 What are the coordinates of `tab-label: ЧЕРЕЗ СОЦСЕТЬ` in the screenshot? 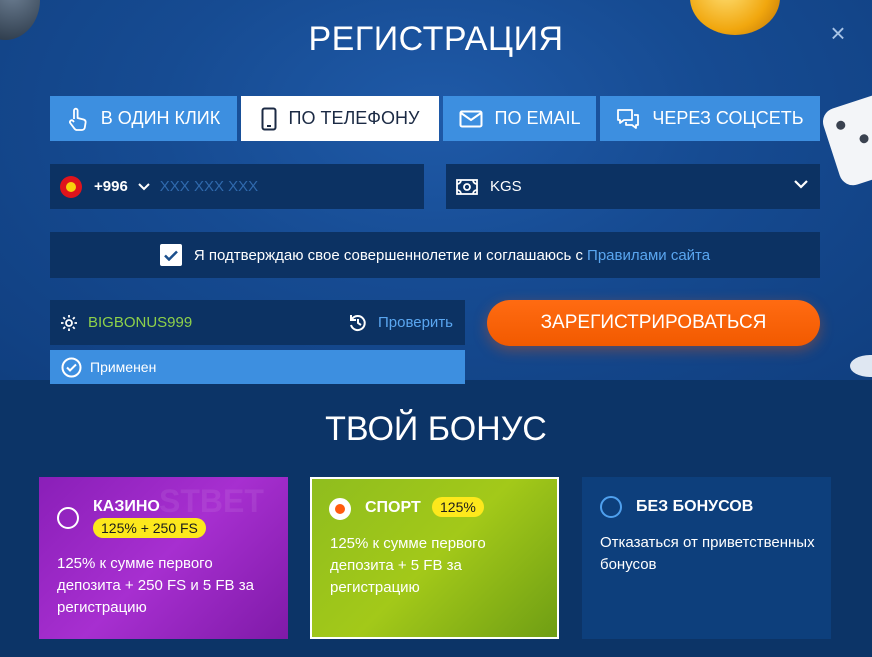 It's located at (728, 118).